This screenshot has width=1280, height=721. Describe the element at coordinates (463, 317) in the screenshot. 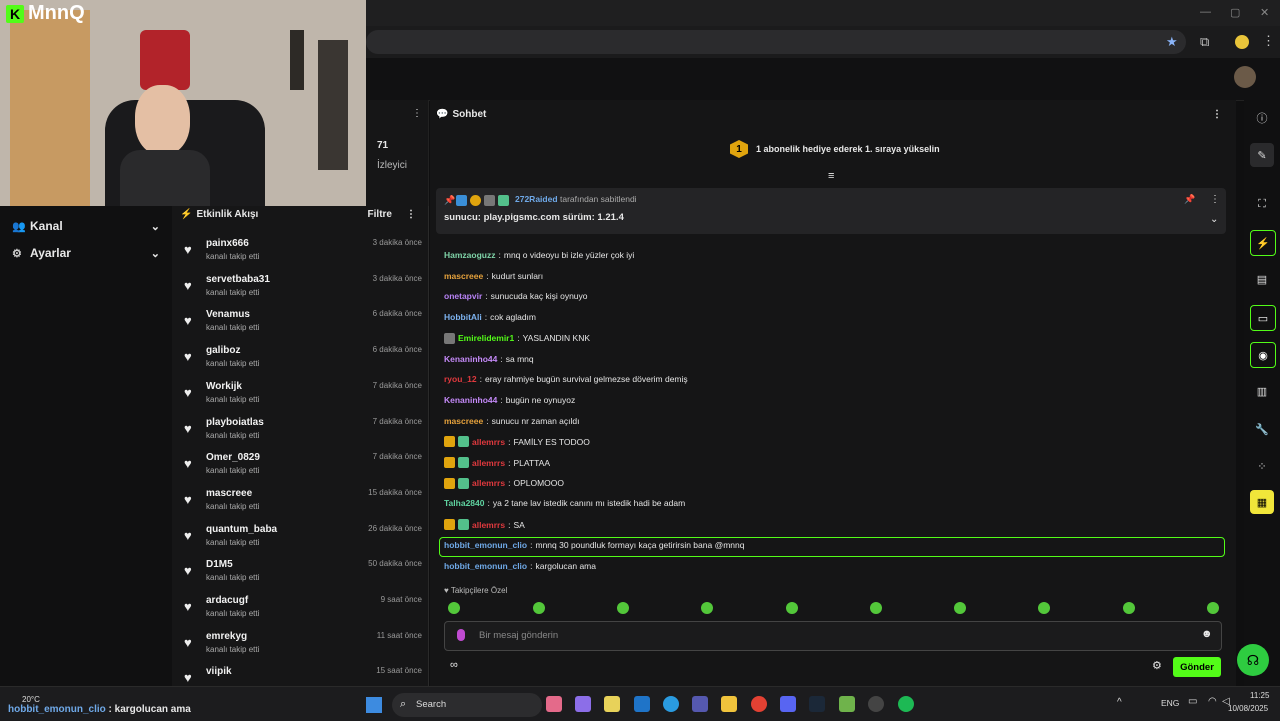

I see `chat-username: HobbitAli` at that location.